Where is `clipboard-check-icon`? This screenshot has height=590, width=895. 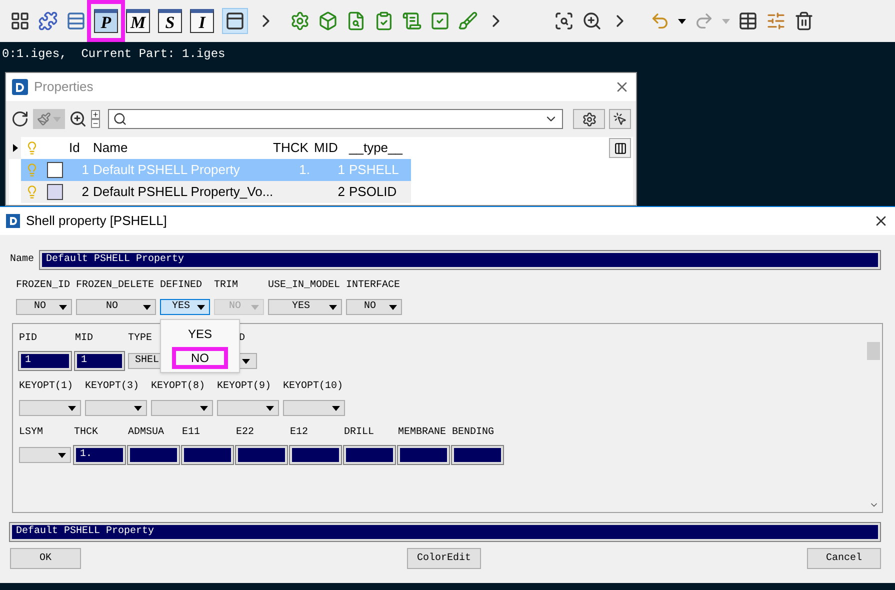
clipboard-check-icon is located at coordinates (384, 21).